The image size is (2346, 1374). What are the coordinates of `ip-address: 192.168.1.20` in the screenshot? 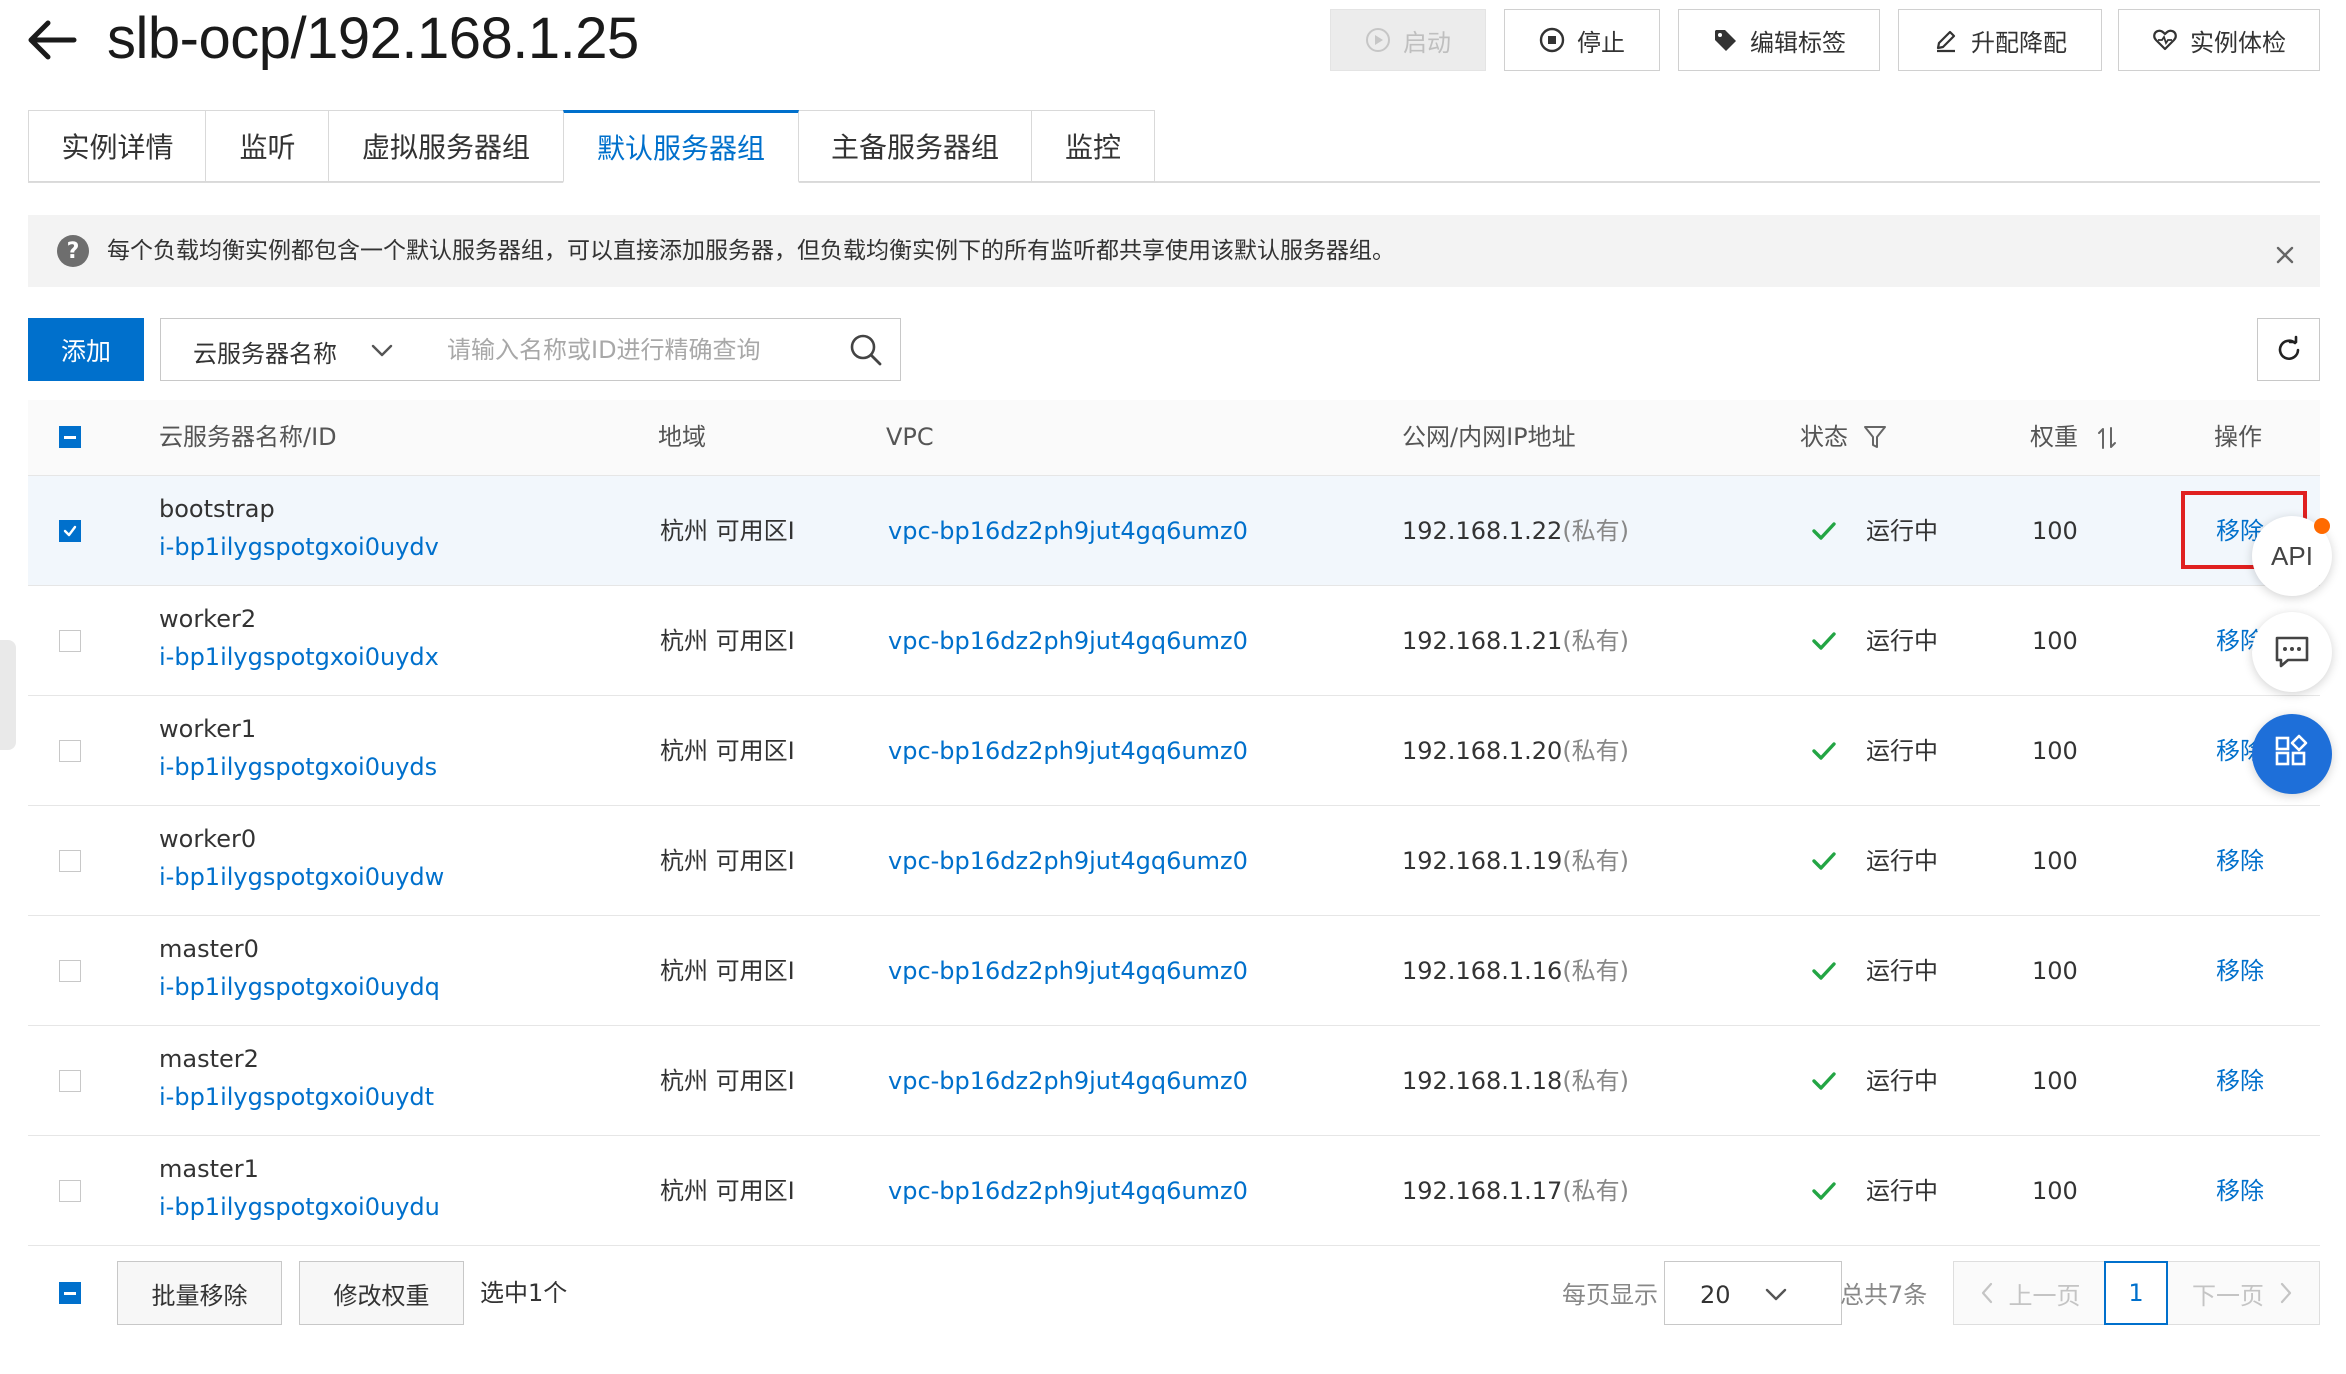 It's located at (1482, 751).